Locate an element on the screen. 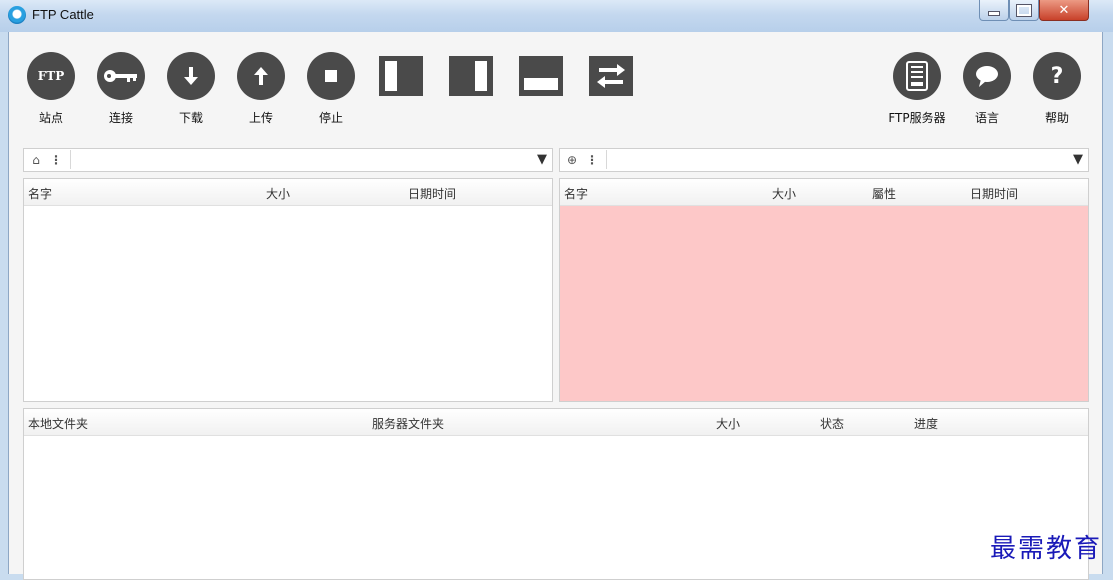 The image size is (1113, 580). swap-icon is located at coordinates (611, 76).